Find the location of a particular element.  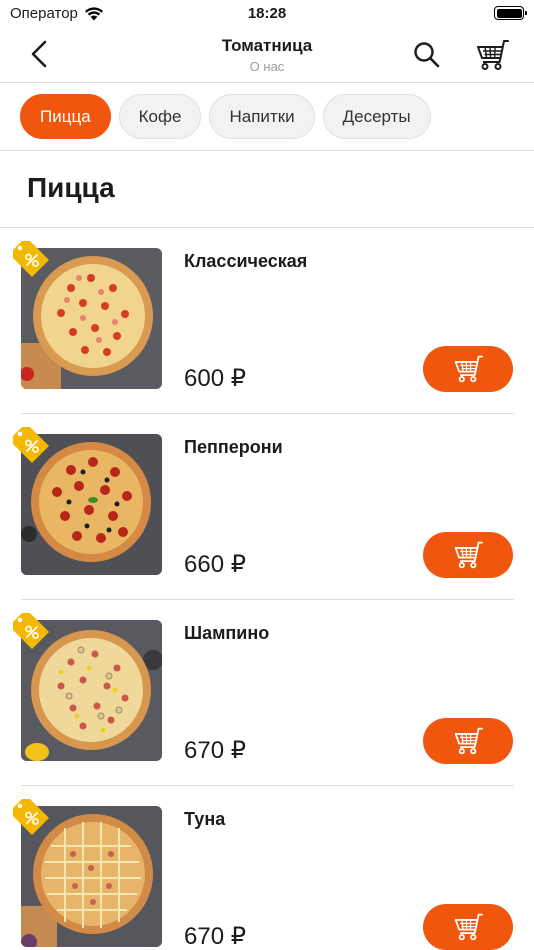

product-name: Пепперони is located at coordinates (233, 447).